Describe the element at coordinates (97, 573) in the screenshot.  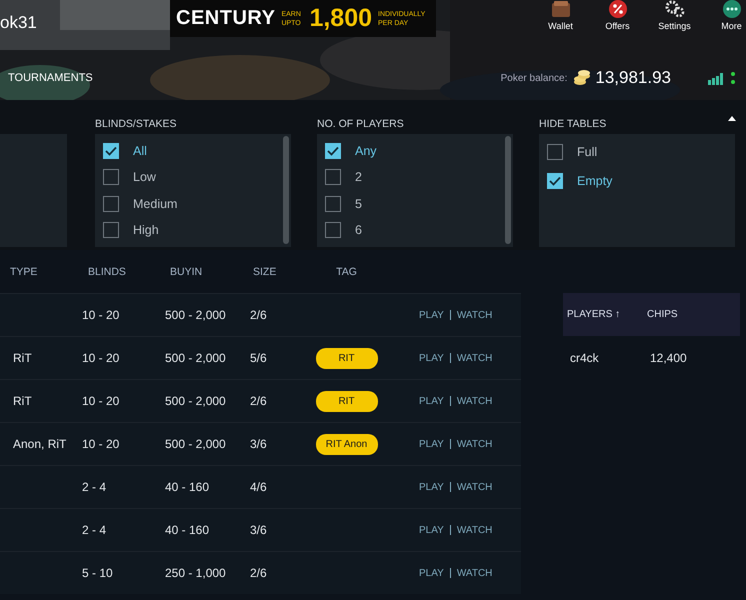
I see `table-cell-text: 5 - 10` at that location.